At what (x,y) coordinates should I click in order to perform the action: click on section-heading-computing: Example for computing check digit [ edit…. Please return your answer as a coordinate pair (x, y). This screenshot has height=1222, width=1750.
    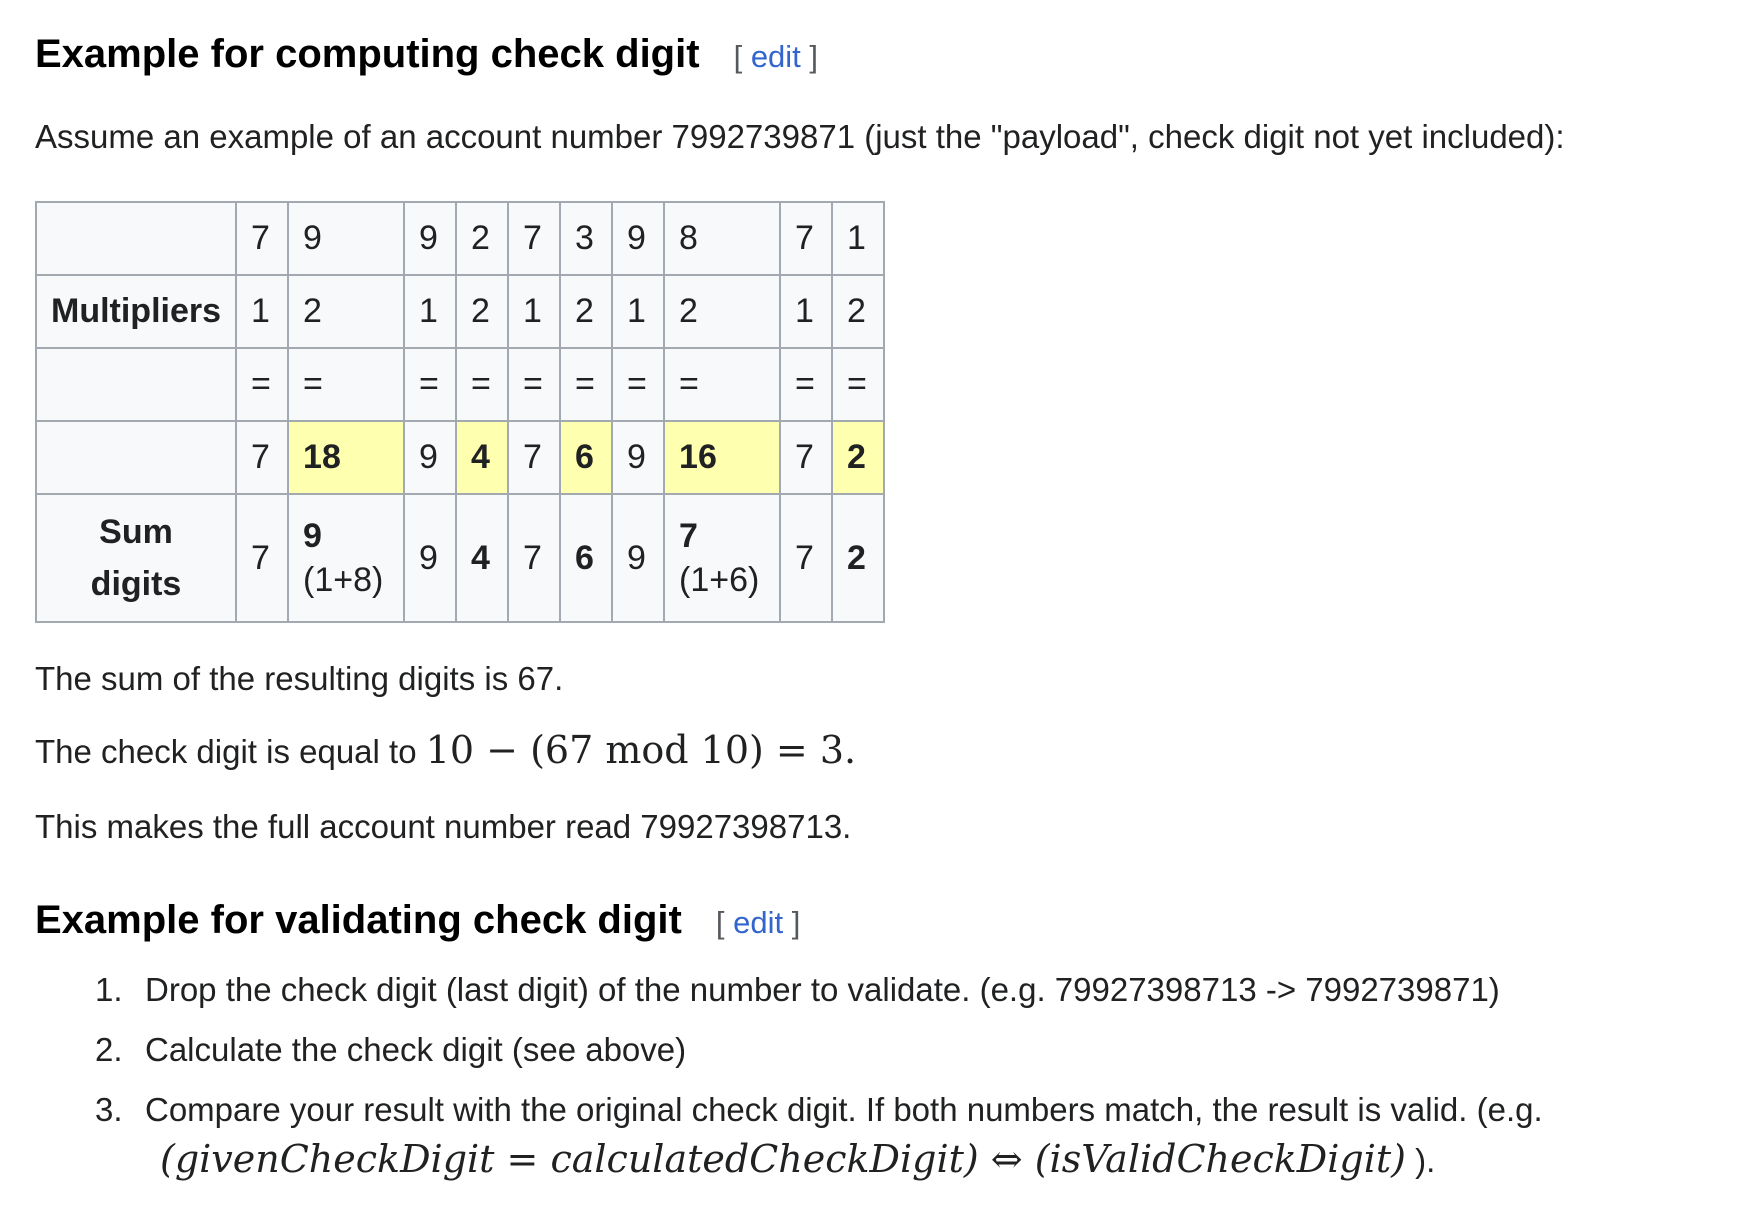
    Looking at the image, I should click on (426, 54).